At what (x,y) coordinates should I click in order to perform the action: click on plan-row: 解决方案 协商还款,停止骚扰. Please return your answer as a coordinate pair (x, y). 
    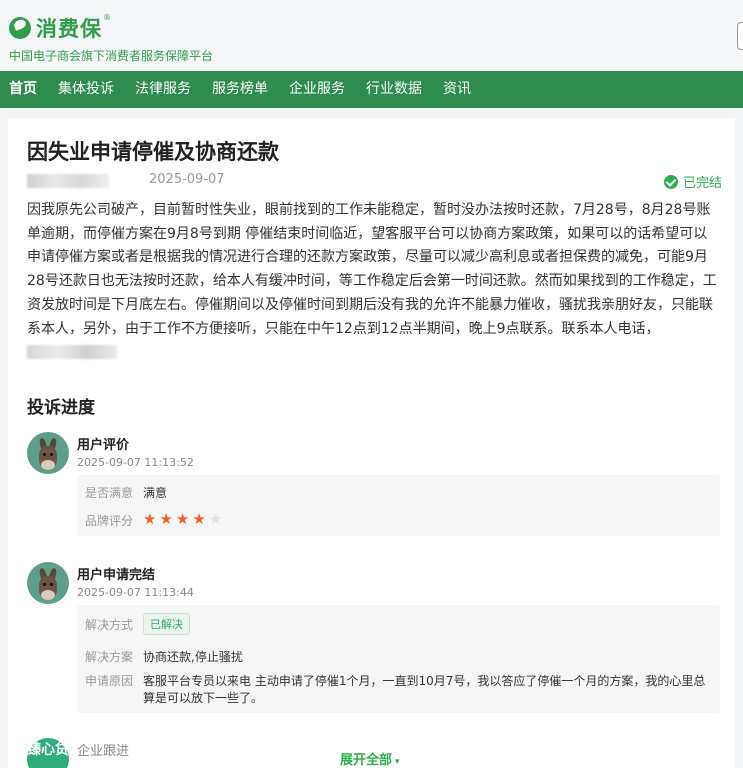
    Looking at the image, I should click on (164, 656).